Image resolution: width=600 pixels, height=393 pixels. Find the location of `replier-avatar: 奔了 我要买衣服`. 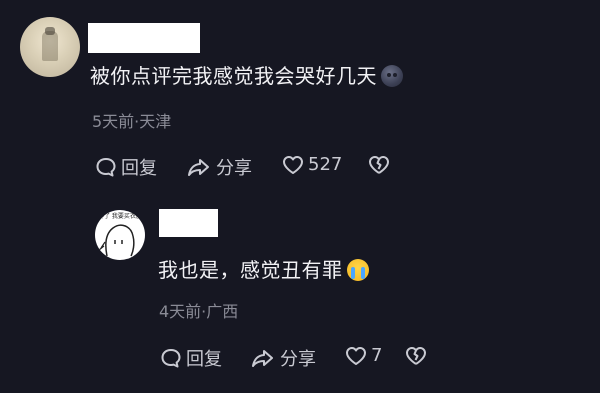

replier-avatar: 奔了 我要买衣服 is located at coordinates (120, 235).